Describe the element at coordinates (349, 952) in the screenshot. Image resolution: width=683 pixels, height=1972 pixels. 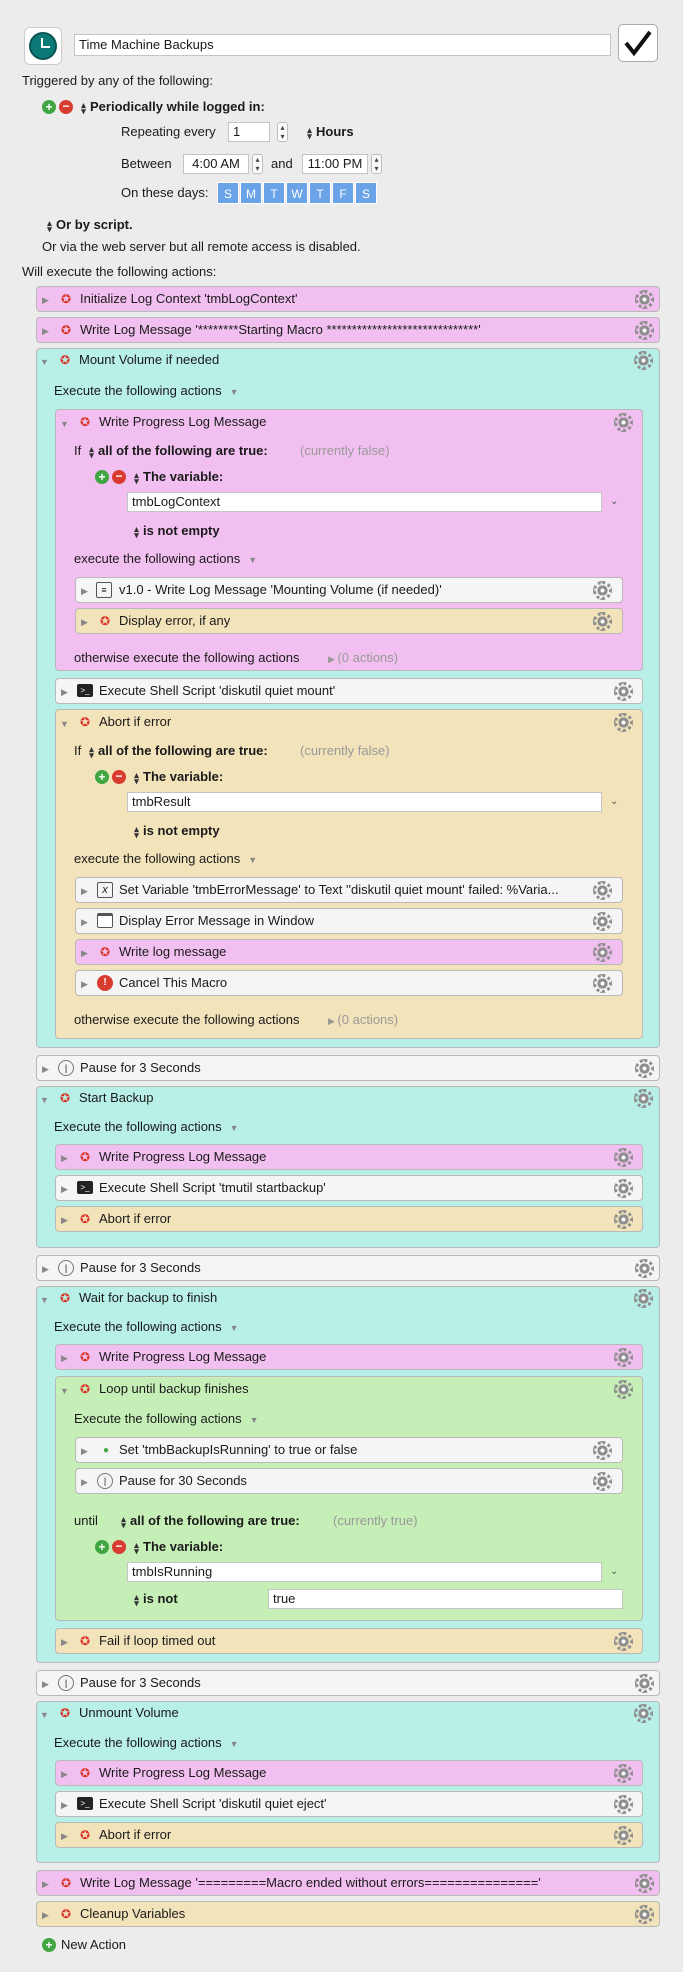
I see `action-write-log-message: ▶ ✪ Write log message` at that location.